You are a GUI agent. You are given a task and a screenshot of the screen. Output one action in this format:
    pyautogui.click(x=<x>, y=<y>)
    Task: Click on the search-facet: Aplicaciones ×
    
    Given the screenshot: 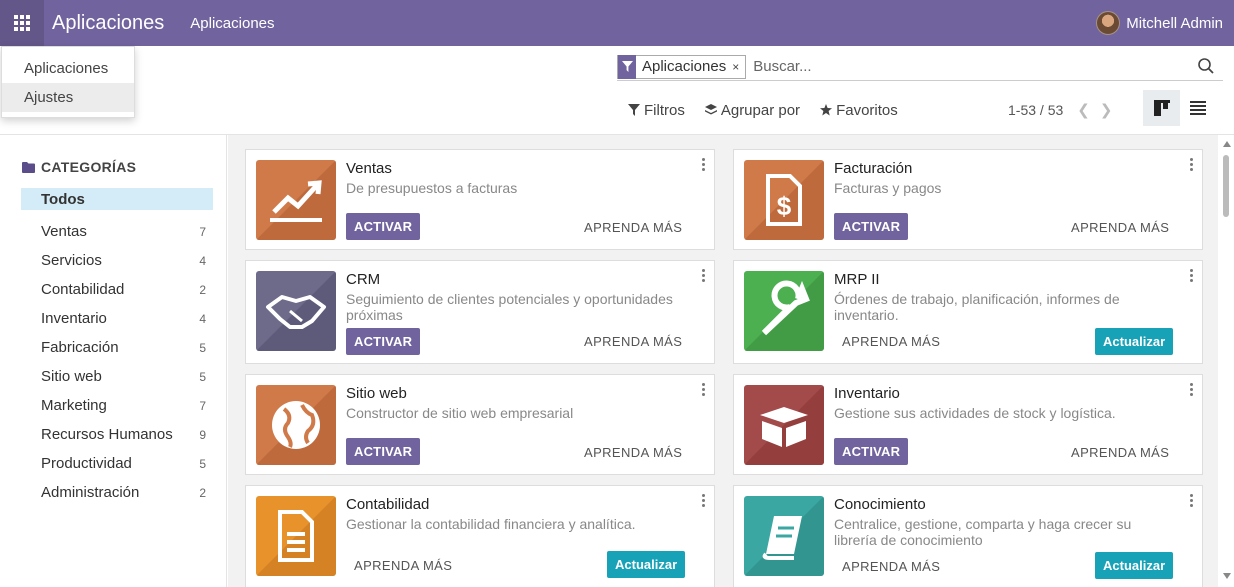 What is the action you would take?
    pyautogui.click(x=682, y=66)
    